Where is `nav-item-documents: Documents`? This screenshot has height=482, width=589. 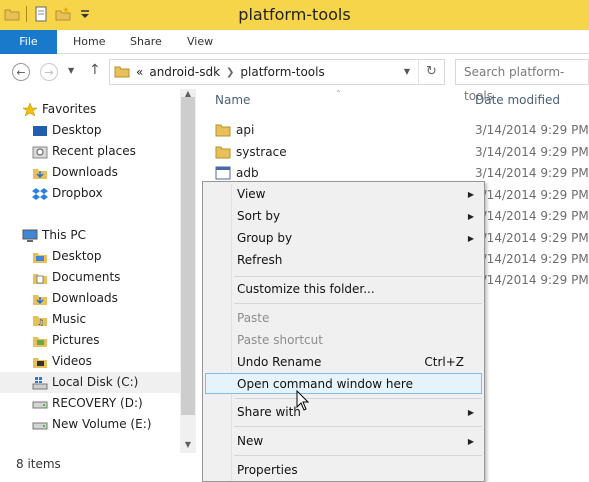 nav-item-documents: Documents is located at coordinates (76, 277).